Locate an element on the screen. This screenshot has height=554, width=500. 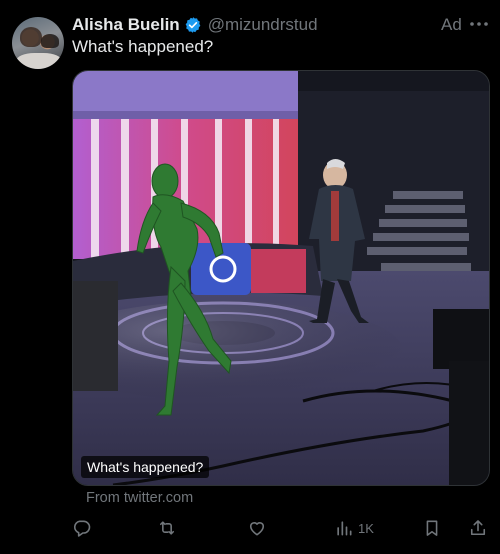
bookmark-icon is located at coordinates (432, 528).